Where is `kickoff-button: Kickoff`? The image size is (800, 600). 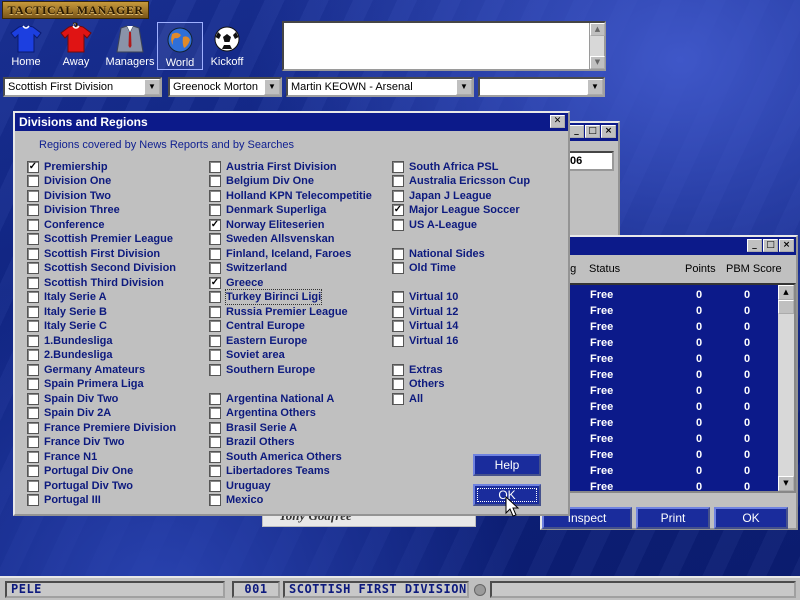
kickoff-button: Kickoff is located at coordinates (227, 46).